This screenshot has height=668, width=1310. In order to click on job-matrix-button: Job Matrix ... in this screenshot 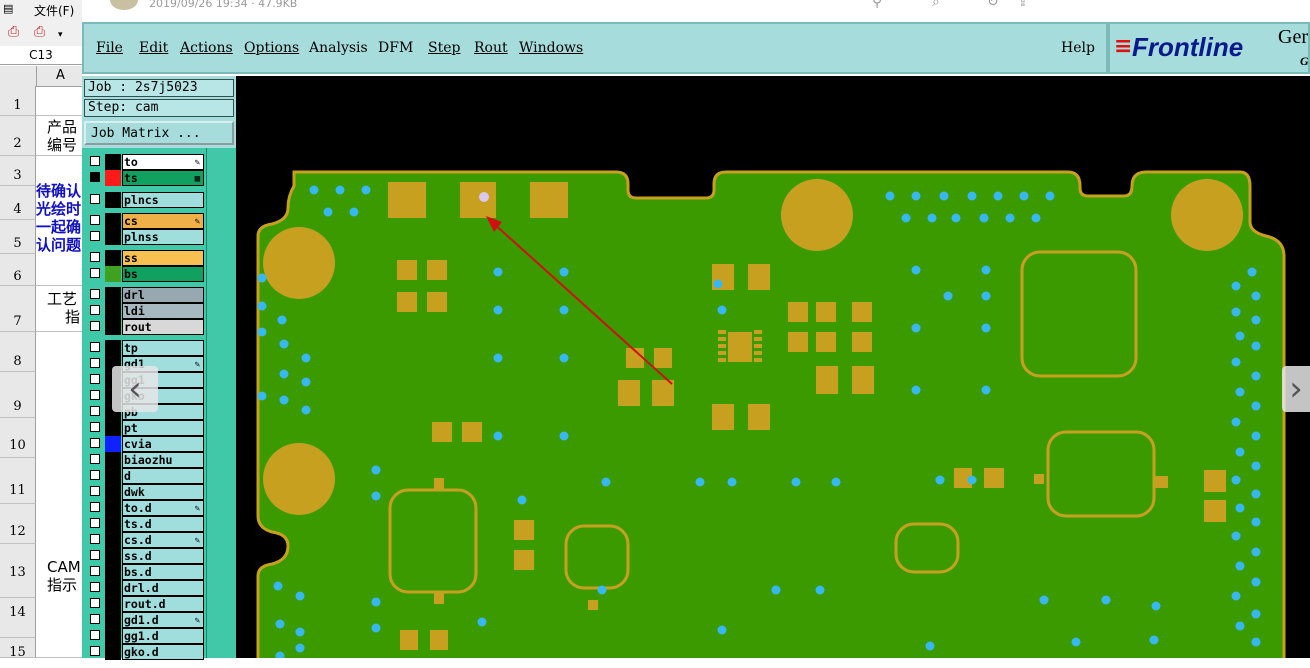, I will do `click(159, 133)`.